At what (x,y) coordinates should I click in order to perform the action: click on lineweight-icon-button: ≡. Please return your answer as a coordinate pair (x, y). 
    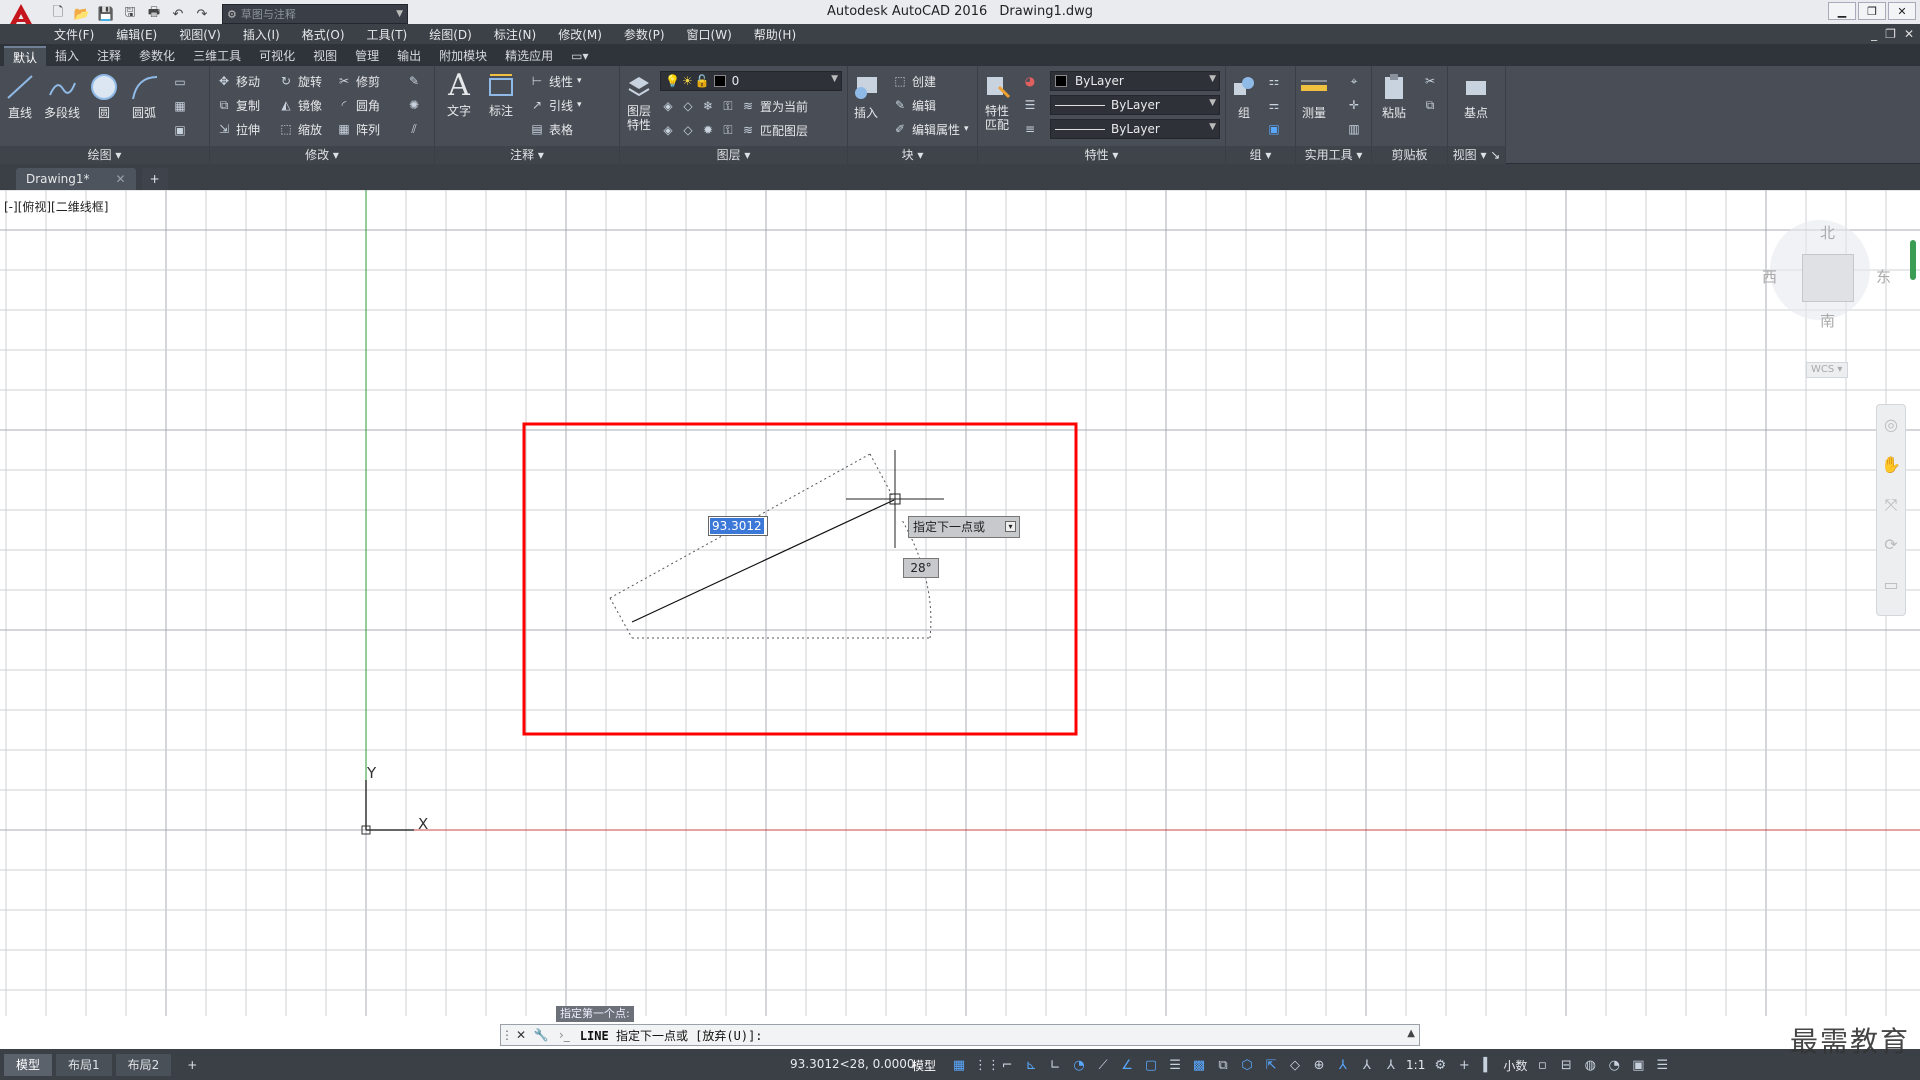
    Looking at the image, I should click on (1030, 129).